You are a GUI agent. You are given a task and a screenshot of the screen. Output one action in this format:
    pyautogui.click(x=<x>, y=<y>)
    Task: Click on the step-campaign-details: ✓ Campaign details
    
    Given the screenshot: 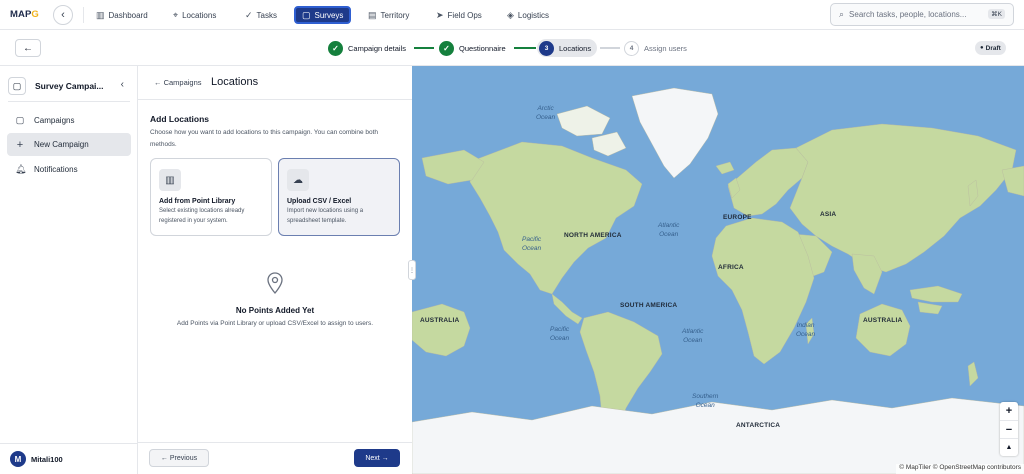 What is the action you would take?
    pyautogui.click(x=367, y=48)
    